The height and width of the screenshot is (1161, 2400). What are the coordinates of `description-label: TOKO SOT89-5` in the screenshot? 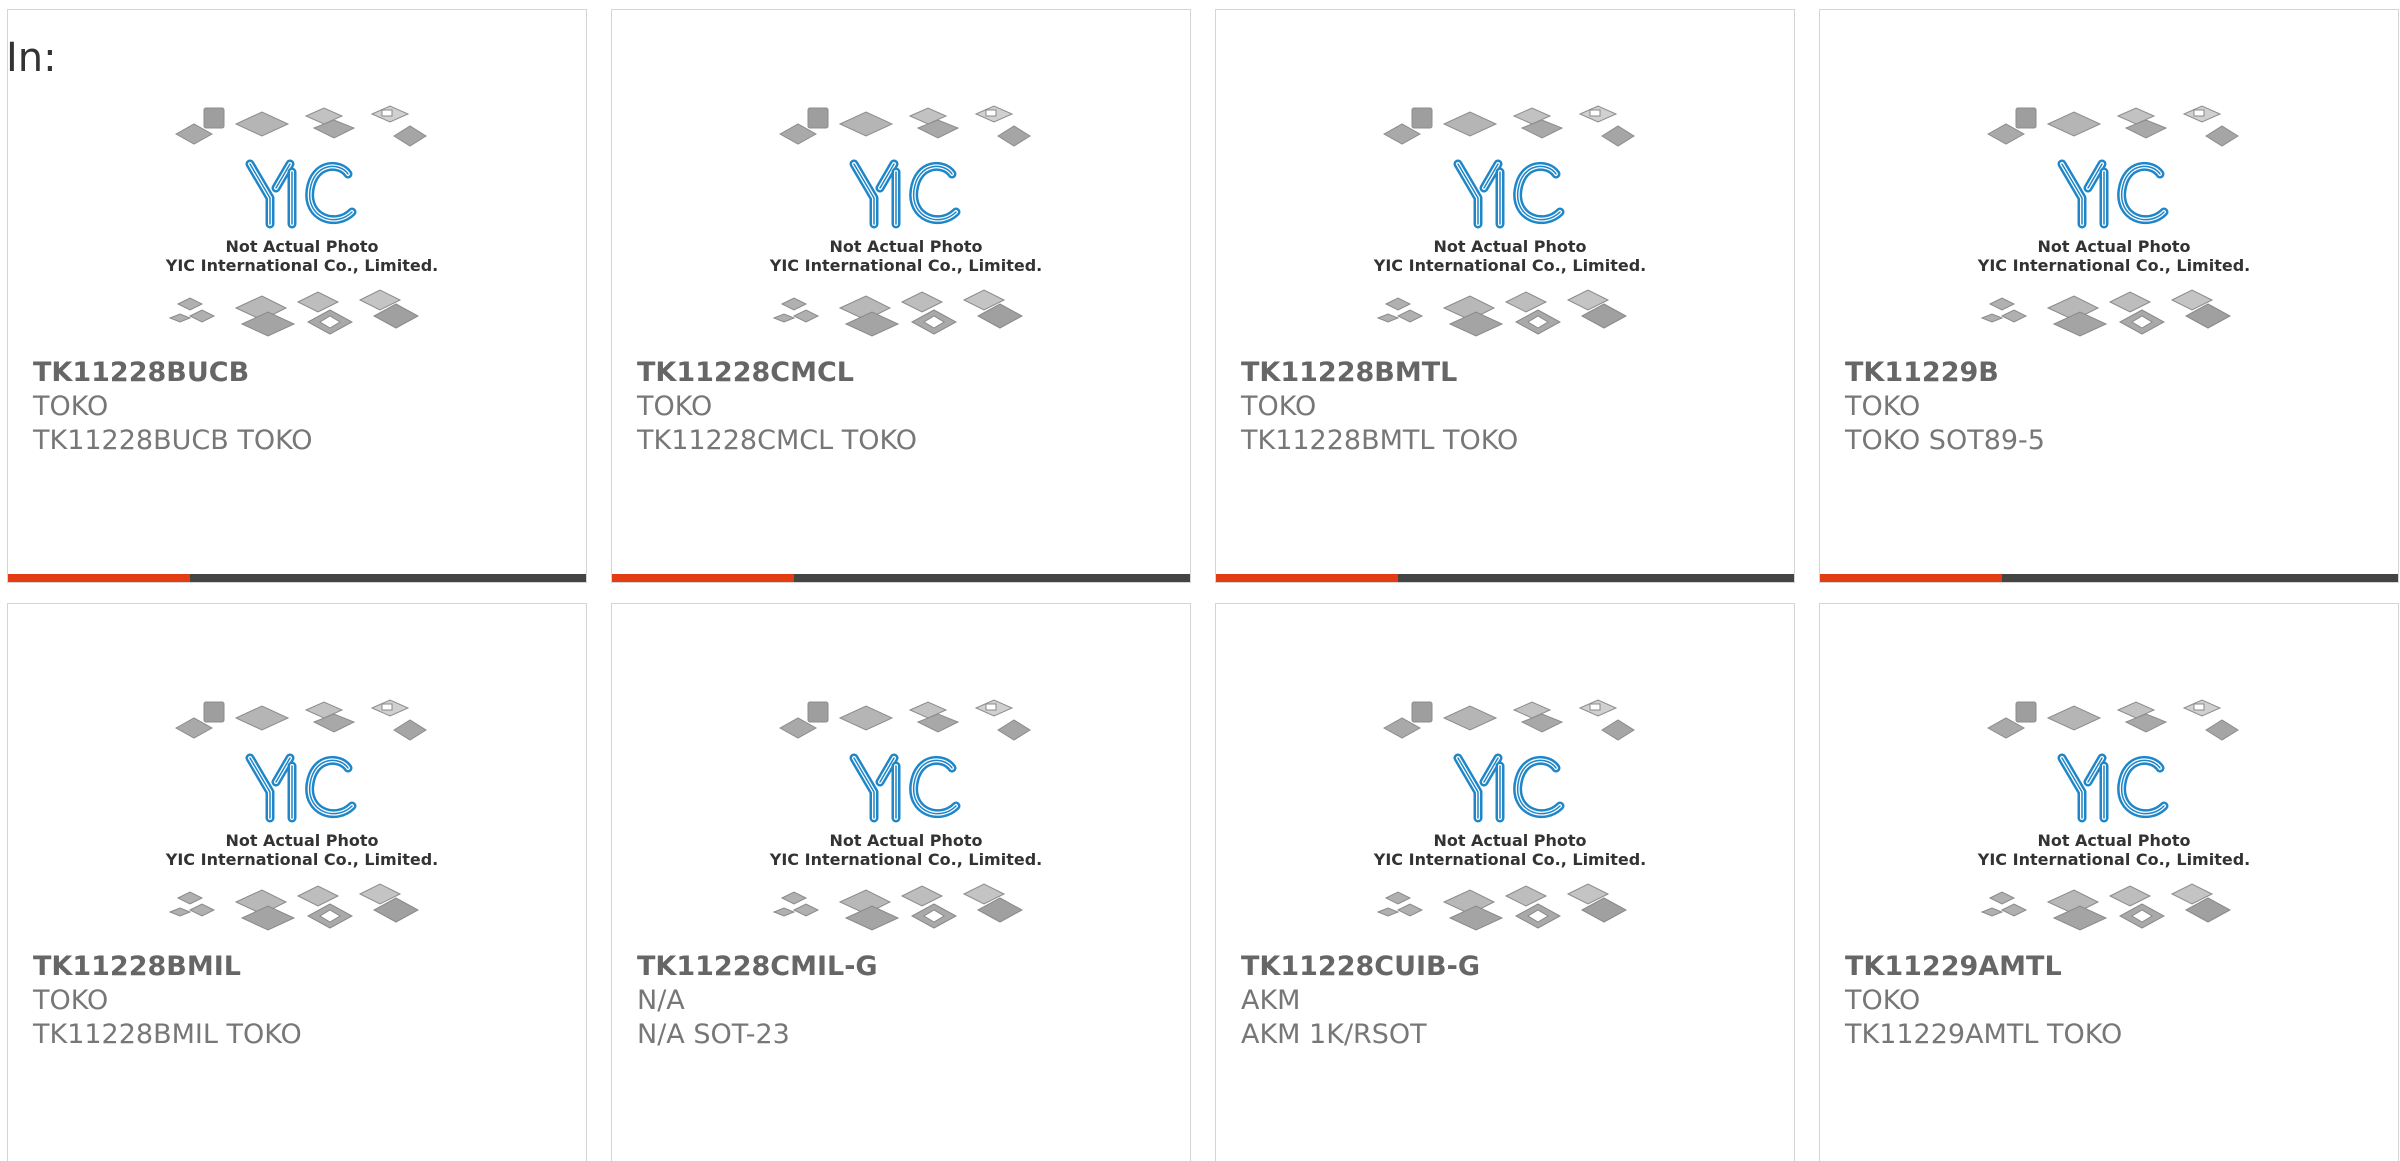 It's located at (1945, 440).